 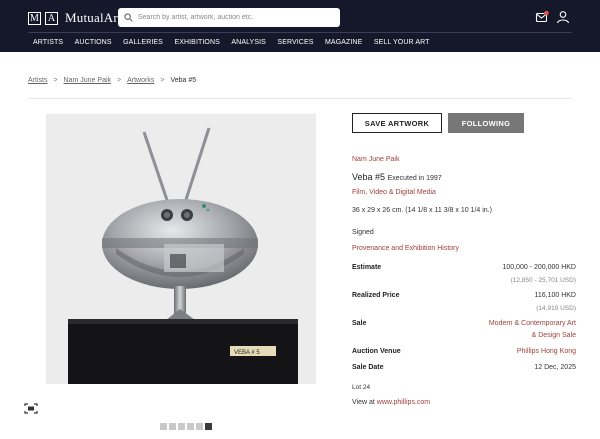 I want to click on search-bar, so click(x=229, y=17).